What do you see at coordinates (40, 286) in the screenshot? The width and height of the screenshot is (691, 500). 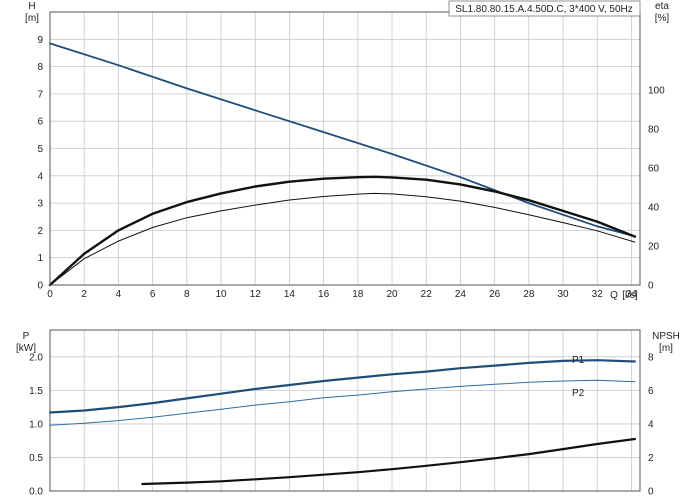 I see `top-y-tick-label: 0` at bounding box center [40, 286].